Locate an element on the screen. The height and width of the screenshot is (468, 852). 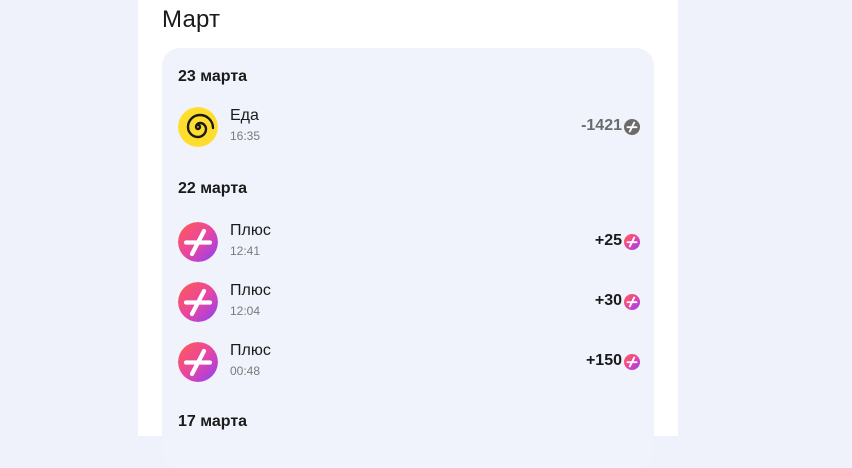
transaction-time: 12:41 is located at coordinates (245, 251).